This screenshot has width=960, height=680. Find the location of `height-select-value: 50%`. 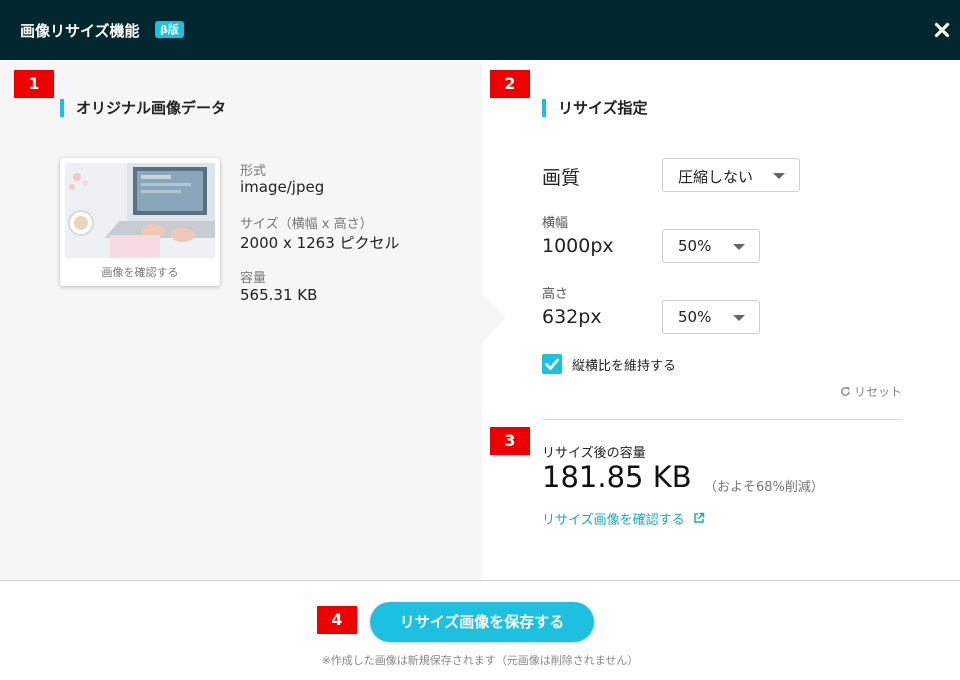

height-select-value: 50% is located at coordinates (695, 317).